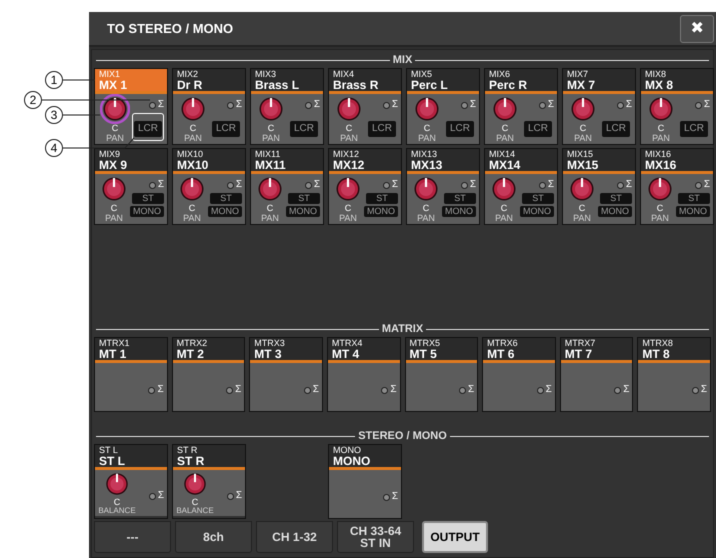 The height and width of the screenshot is (558, 716). Describe the element at coordinates (115, 109) in the screenshot. I see `pan-knob` at that location.